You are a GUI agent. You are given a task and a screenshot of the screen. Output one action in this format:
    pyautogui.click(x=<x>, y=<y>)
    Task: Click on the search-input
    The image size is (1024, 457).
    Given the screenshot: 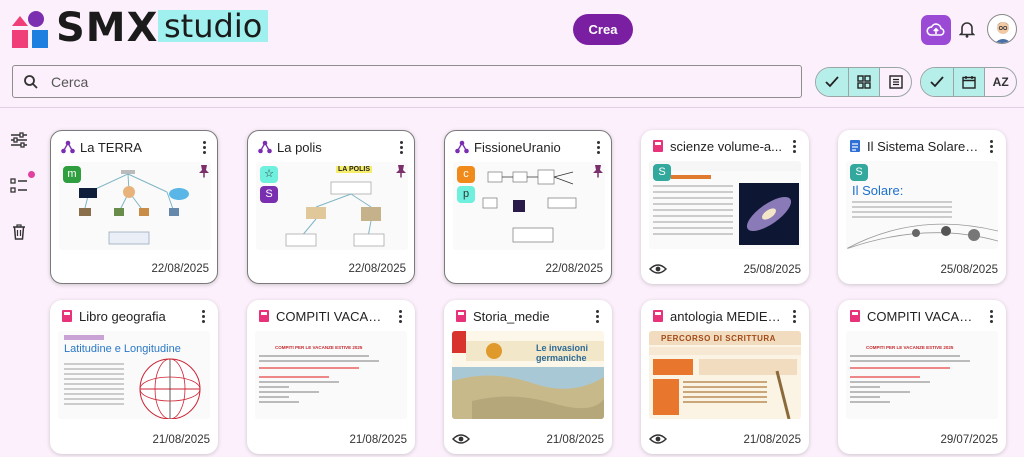 What is the action you would take?
    pyautogui.click(x=421, y=82)
    